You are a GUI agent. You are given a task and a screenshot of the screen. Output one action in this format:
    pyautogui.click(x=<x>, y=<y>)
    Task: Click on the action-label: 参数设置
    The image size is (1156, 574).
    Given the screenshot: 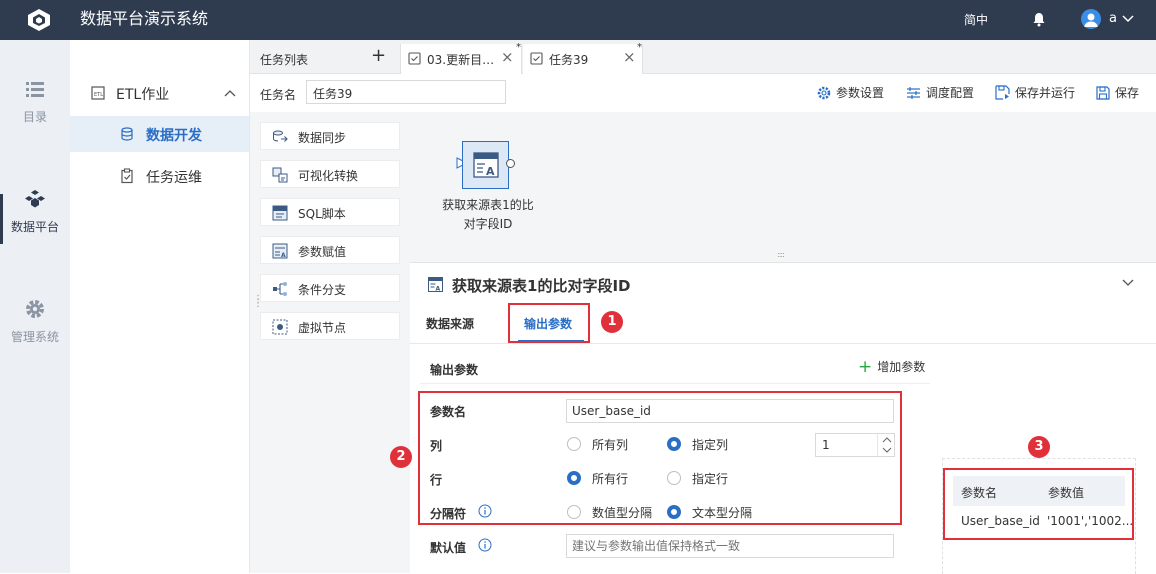 What is the action you would take?
    pyautogui.click(x=860, y=93)
    